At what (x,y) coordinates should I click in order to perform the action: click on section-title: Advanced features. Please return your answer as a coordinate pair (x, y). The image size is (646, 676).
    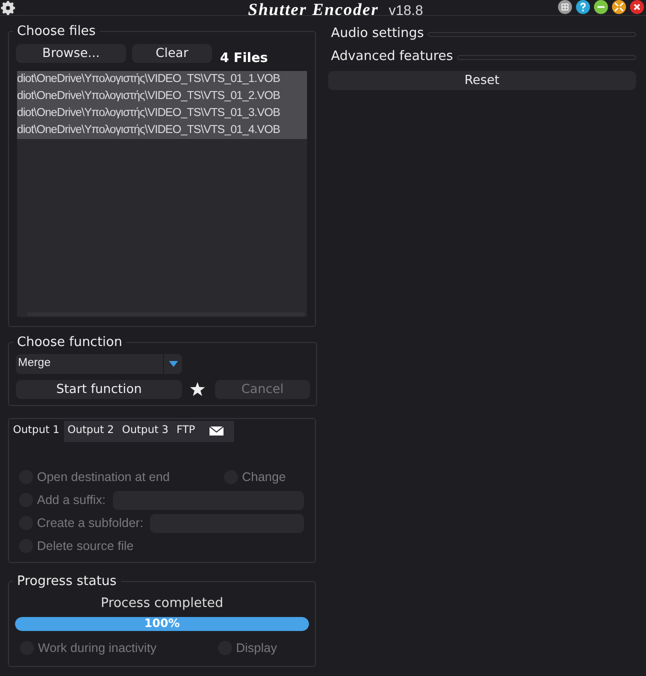
    Looking at the image, I should click on (392, 57).